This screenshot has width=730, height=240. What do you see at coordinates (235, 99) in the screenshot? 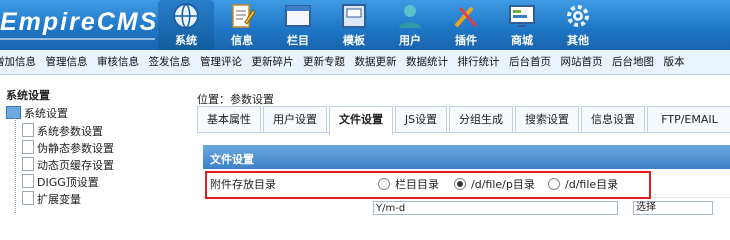
I see `breadcrumb: 位置：参数设置` at bounding box center [235, 99].